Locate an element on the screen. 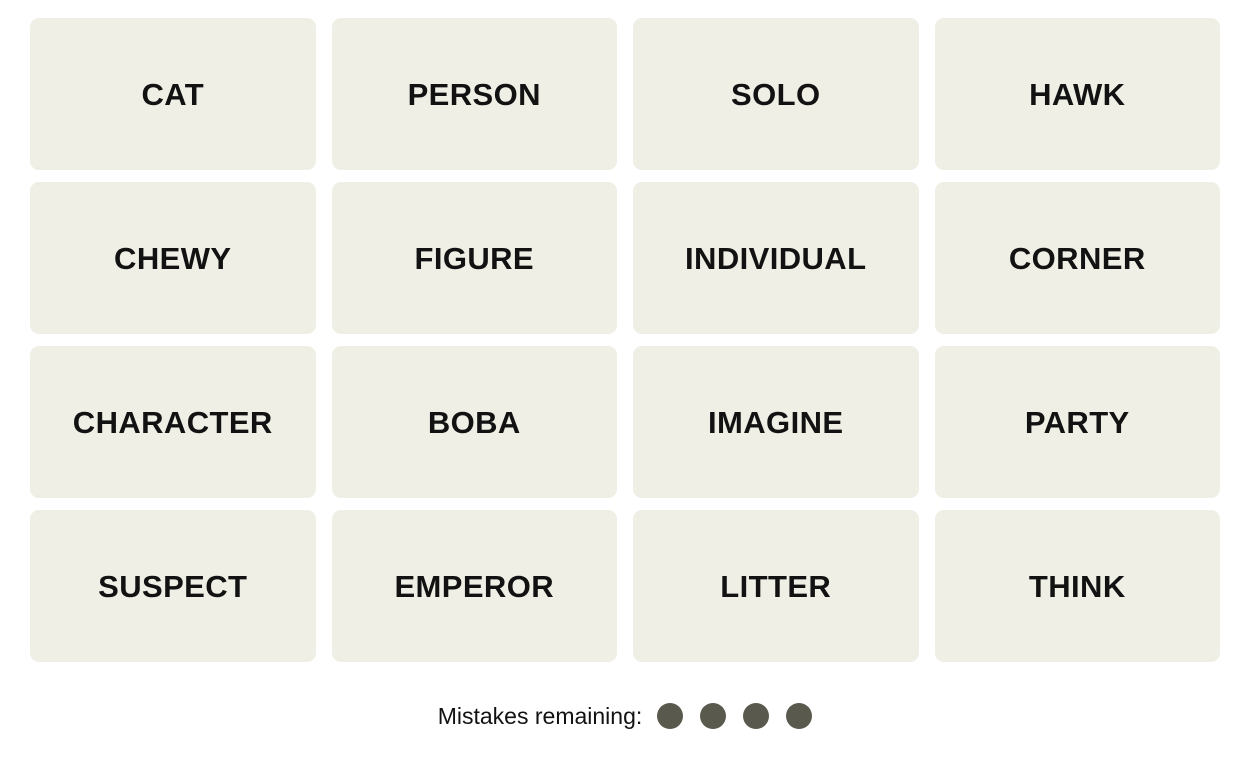  word-tile: SOLO is located at coordinates (776, 94).